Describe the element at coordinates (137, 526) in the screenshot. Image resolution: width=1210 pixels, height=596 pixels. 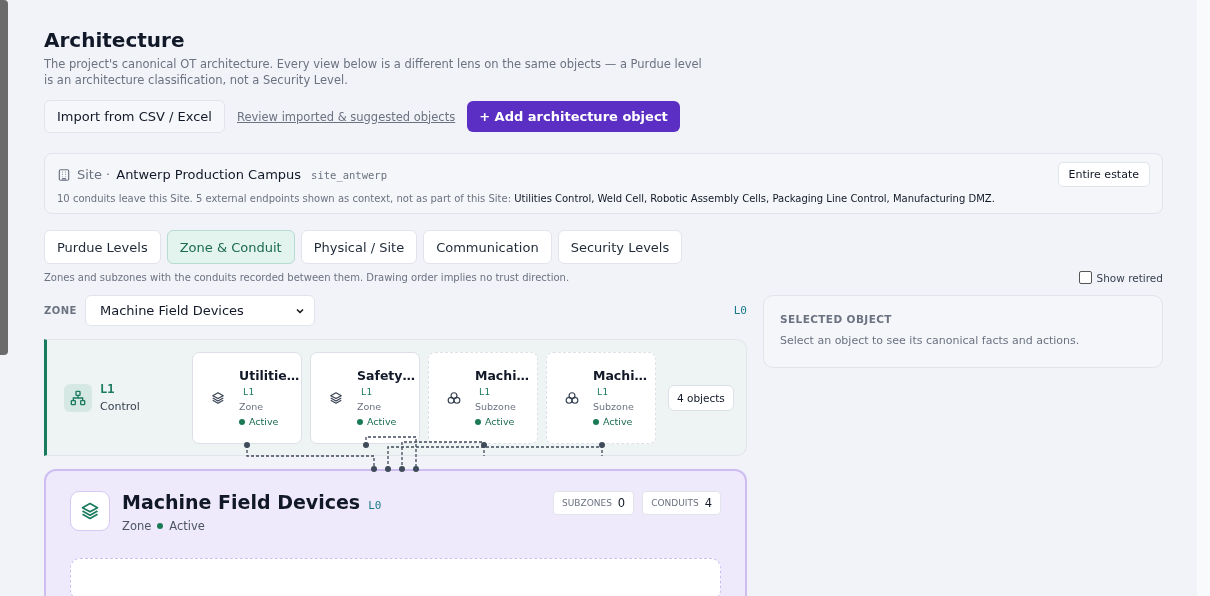
I see `zone-type: Zone` at that location.